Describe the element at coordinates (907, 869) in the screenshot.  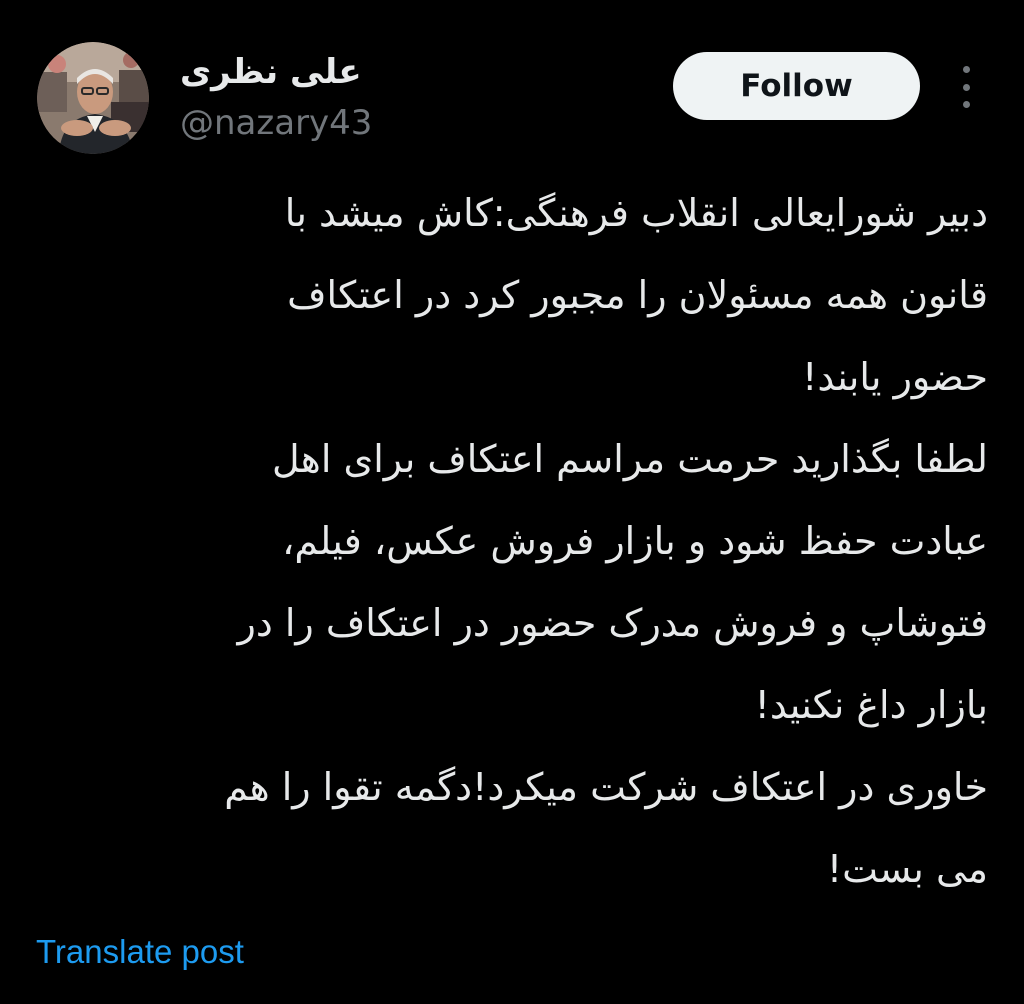
I see `tweet-line: می بست!` at that location.